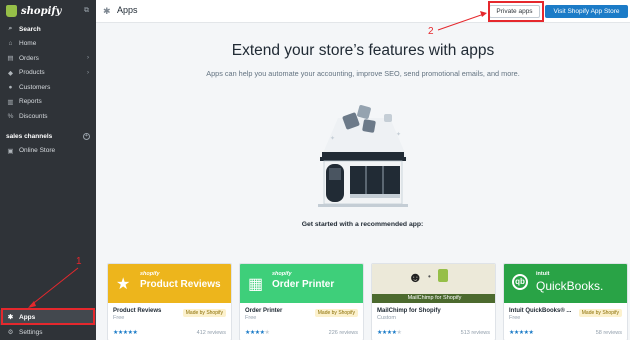 This screenshot has height=340, width=630. Describe the element at coordinates (431, 31) in the screenshot. I see `annotation-number-2: 2` at that location.